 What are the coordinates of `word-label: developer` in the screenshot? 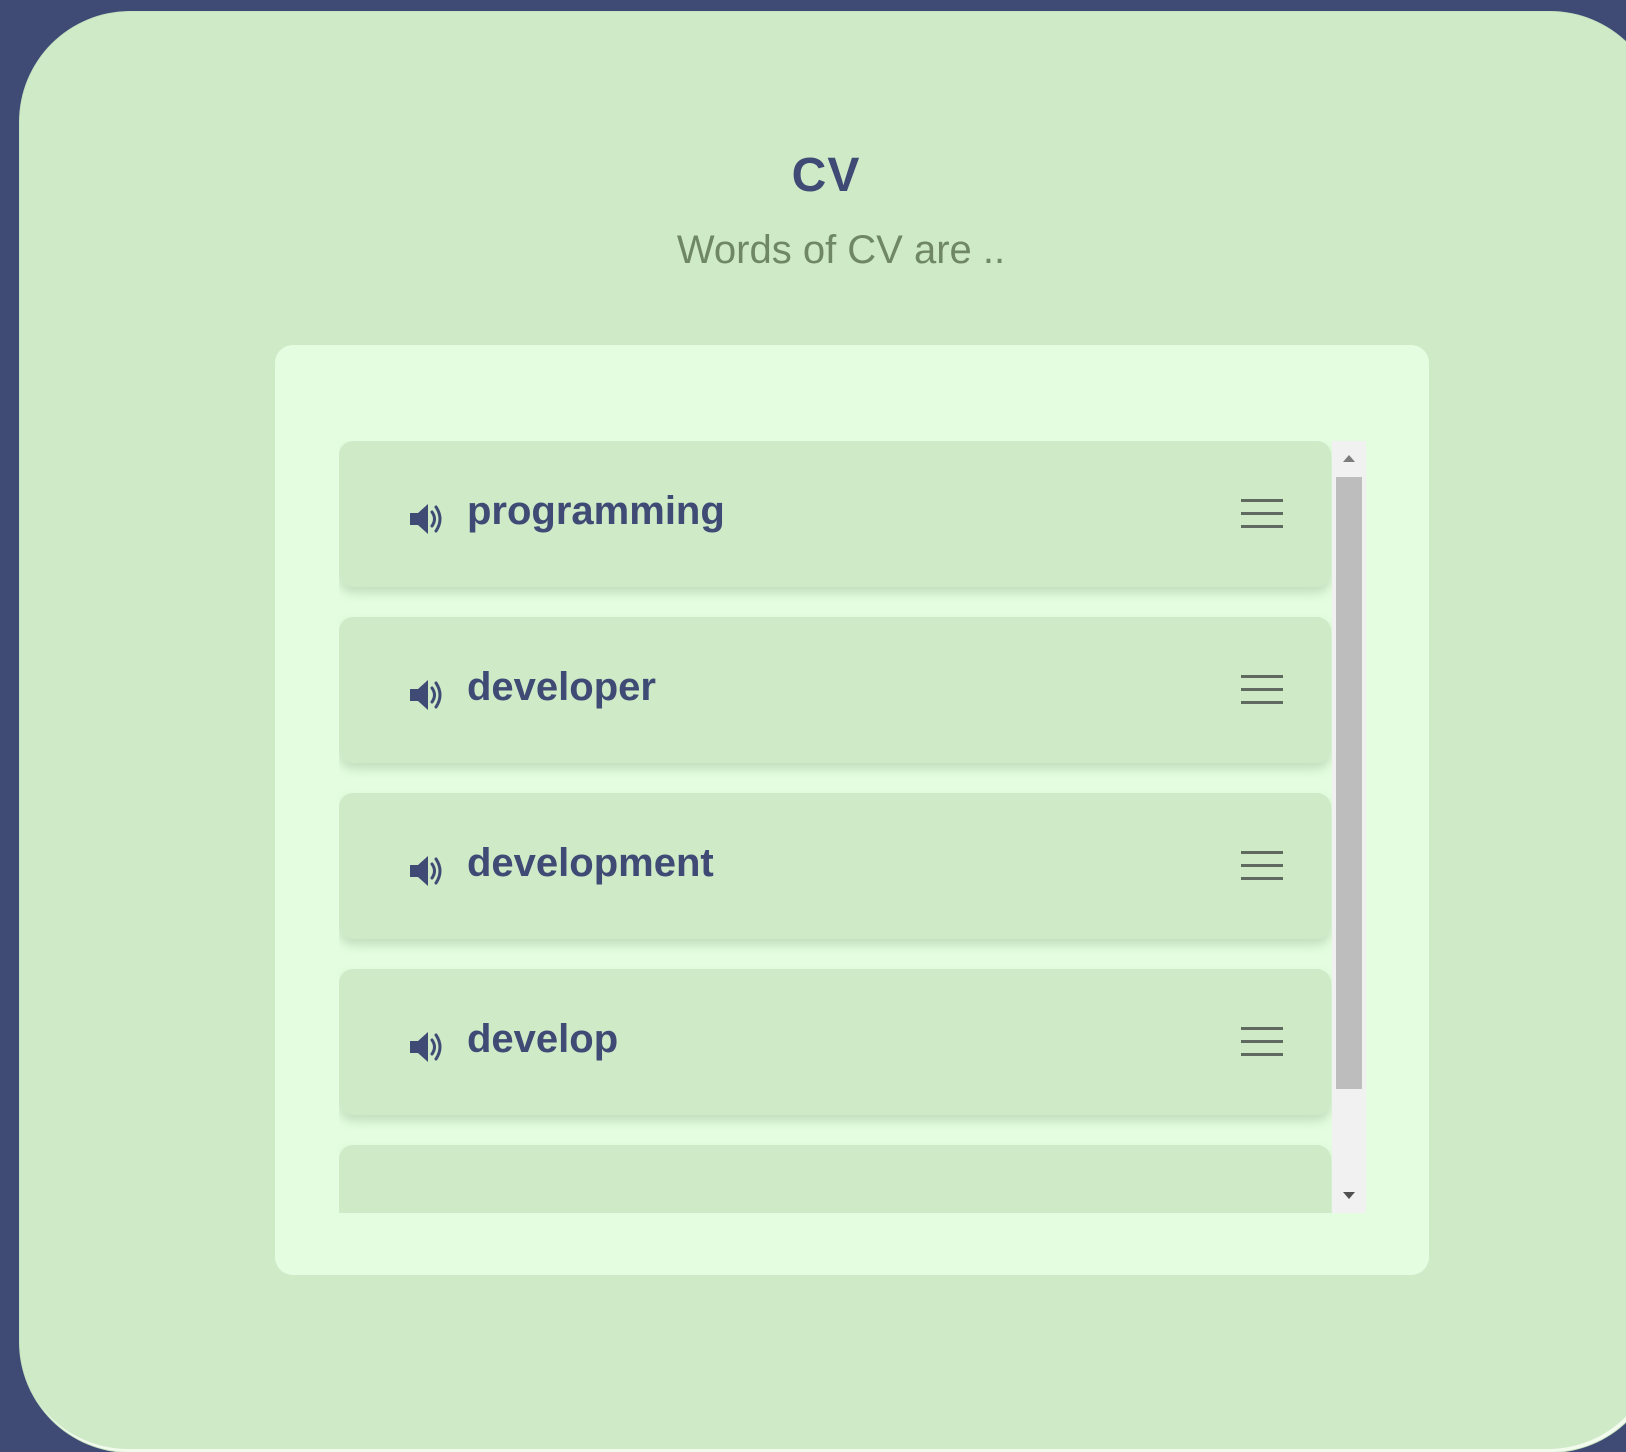 It's located at (561, 687).